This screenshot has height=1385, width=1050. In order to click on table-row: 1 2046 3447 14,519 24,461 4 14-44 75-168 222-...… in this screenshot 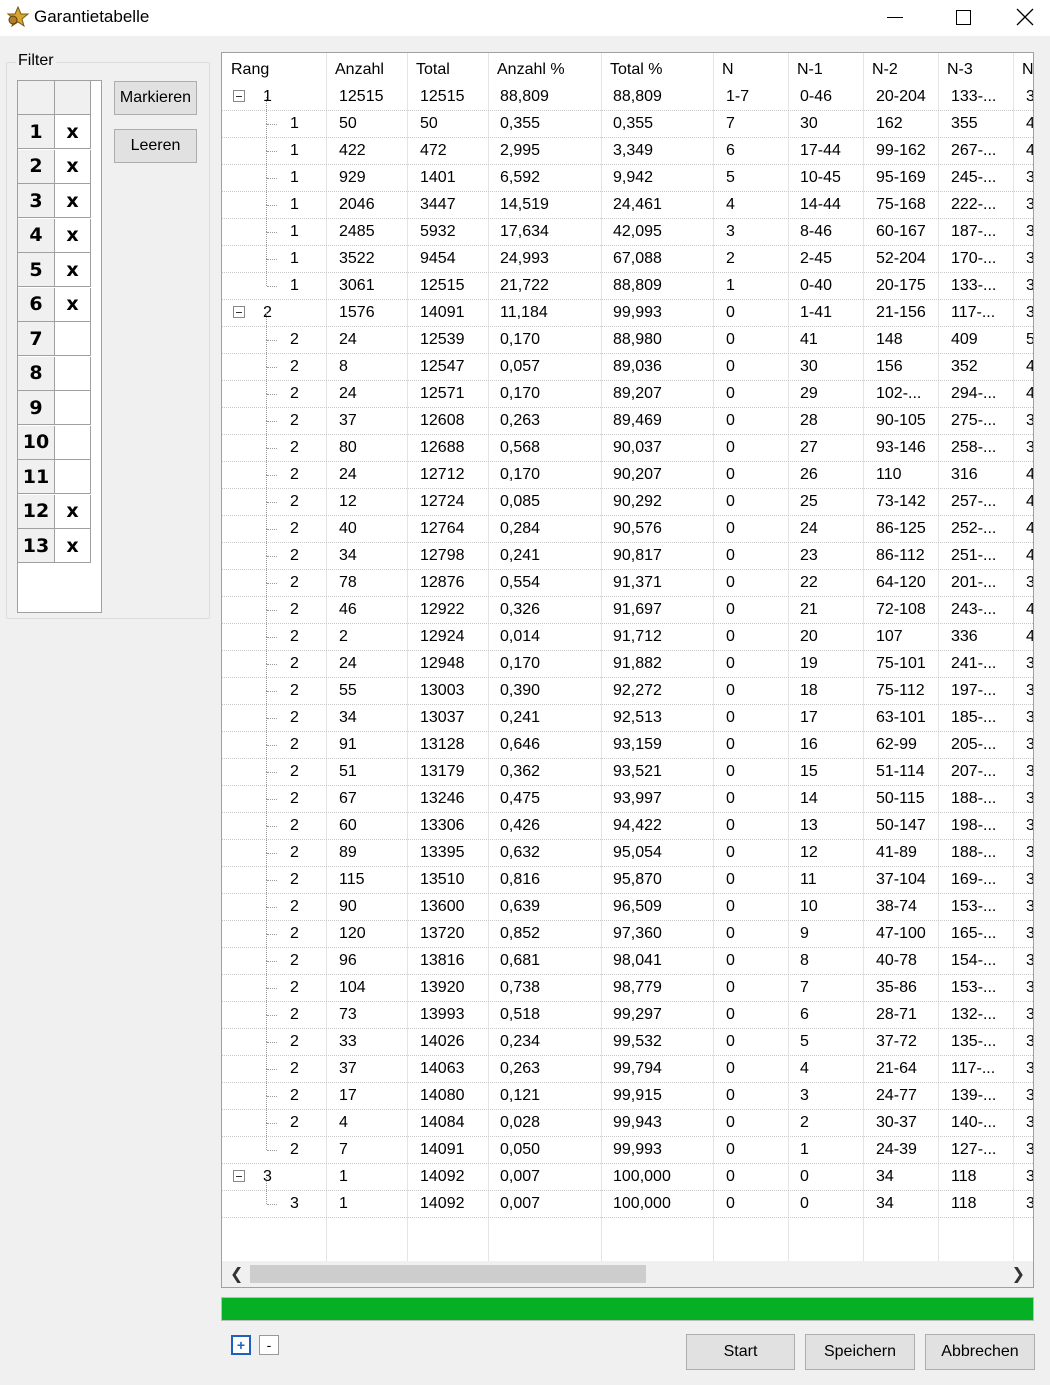, I will do `click(627, 198)`.